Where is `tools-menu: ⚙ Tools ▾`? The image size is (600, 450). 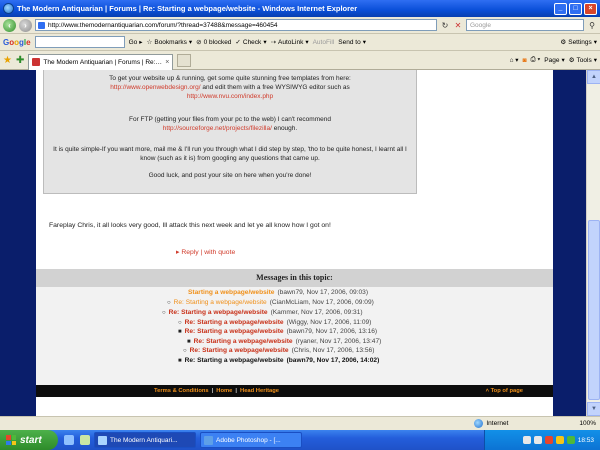 tools-menu: ⚙ Tools ▾ is located at coordinates (583, 60).